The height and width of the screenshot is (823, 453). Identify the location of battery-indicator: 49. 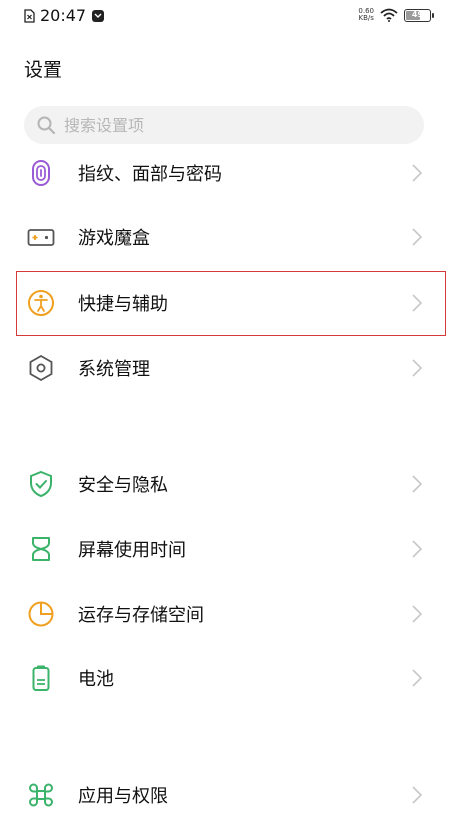
(419, 15).